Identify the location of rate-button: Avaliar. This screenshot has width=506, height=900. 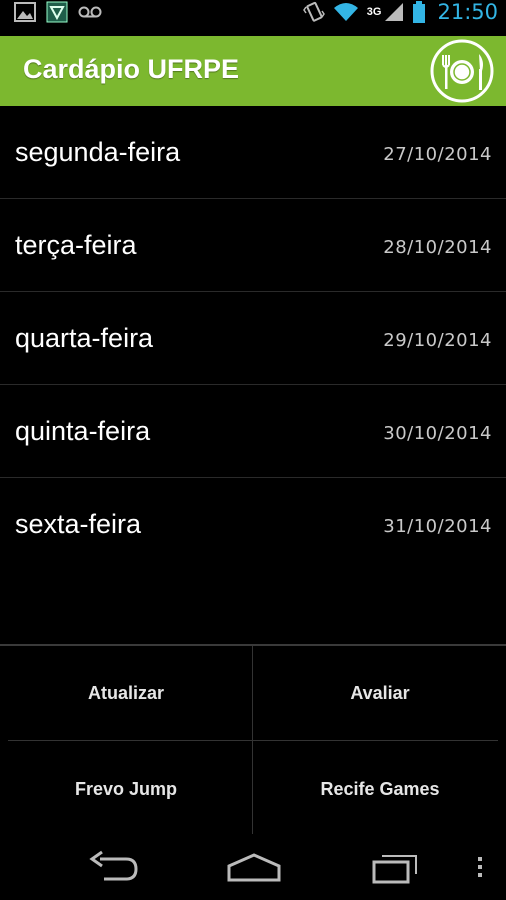
(380, 693).